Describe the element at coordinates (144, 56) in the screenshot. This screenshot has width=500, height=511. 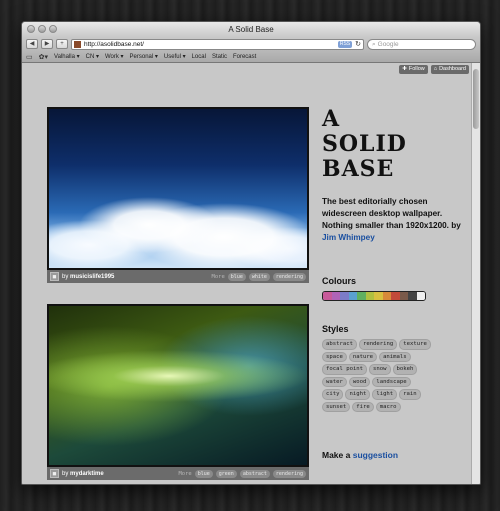
I see `bookmark-personal: Personal ▾` at that location.